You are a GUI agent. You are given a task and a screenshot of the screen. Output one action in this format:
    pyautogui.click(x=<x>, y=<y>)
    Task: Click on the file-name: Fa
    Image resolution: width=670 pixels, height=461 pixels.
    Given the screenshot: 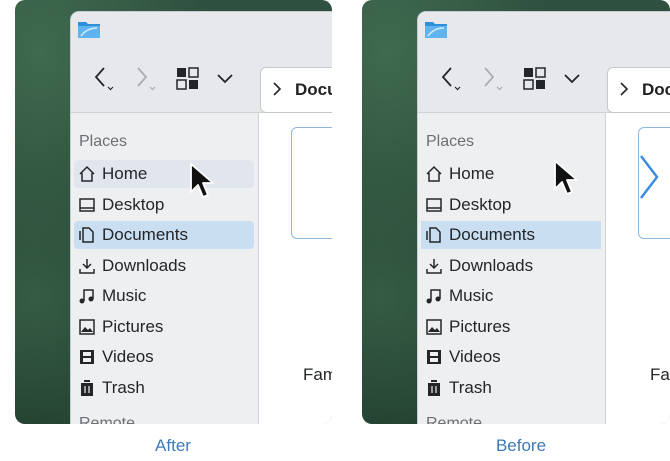 What is the action you would take?
    pyautogui.click(x=660, y=375)
    